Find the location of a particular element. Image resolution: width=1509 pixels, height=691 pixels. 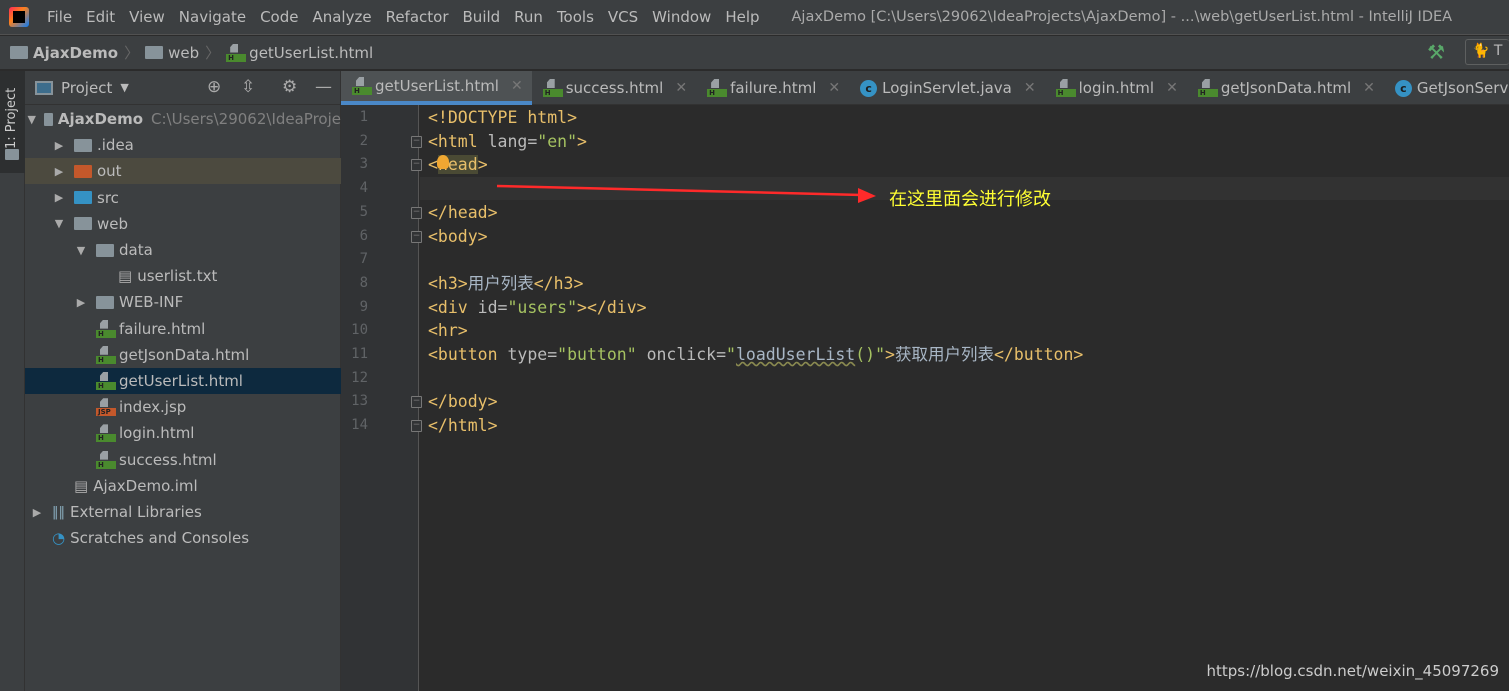

watermark: https://blog.csdn.net/weixin_45097269 is located at coordinates (1352, 671).